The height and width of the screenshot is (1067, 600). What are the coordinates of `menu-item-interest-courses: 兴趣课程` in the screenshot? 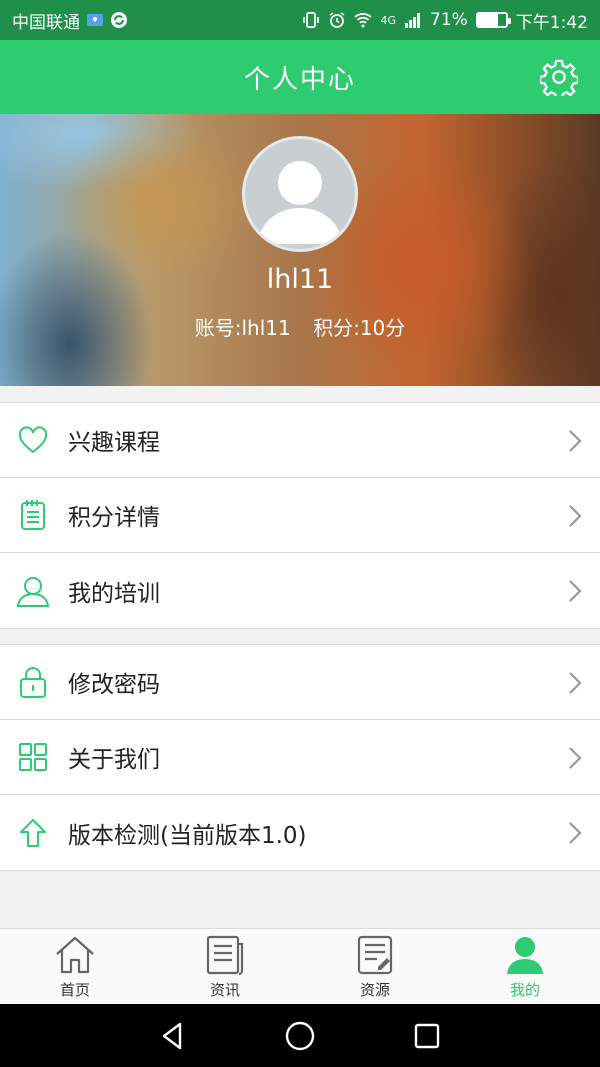 It's located at (300, 440).